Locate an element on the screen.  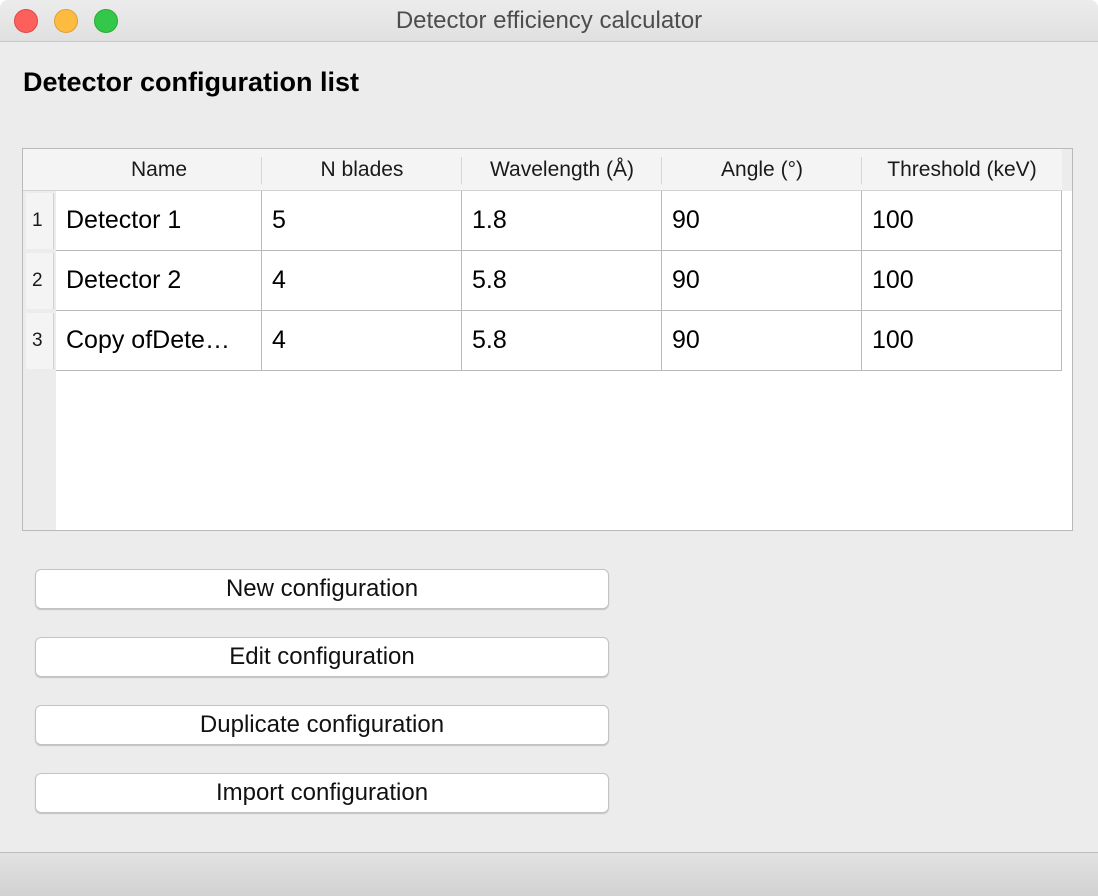
column-header-threshold: Threshold (keV) is located at coordinates (962, 170).